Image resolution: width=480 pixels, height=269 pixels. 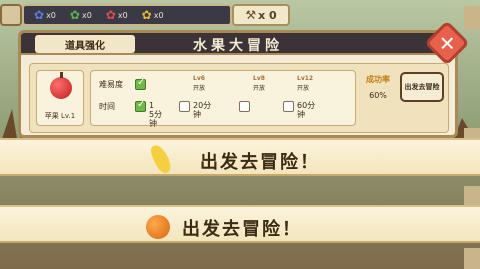 I want to click on option-2: Lv6 开放 20分 钟, so click(x=200, y=97).